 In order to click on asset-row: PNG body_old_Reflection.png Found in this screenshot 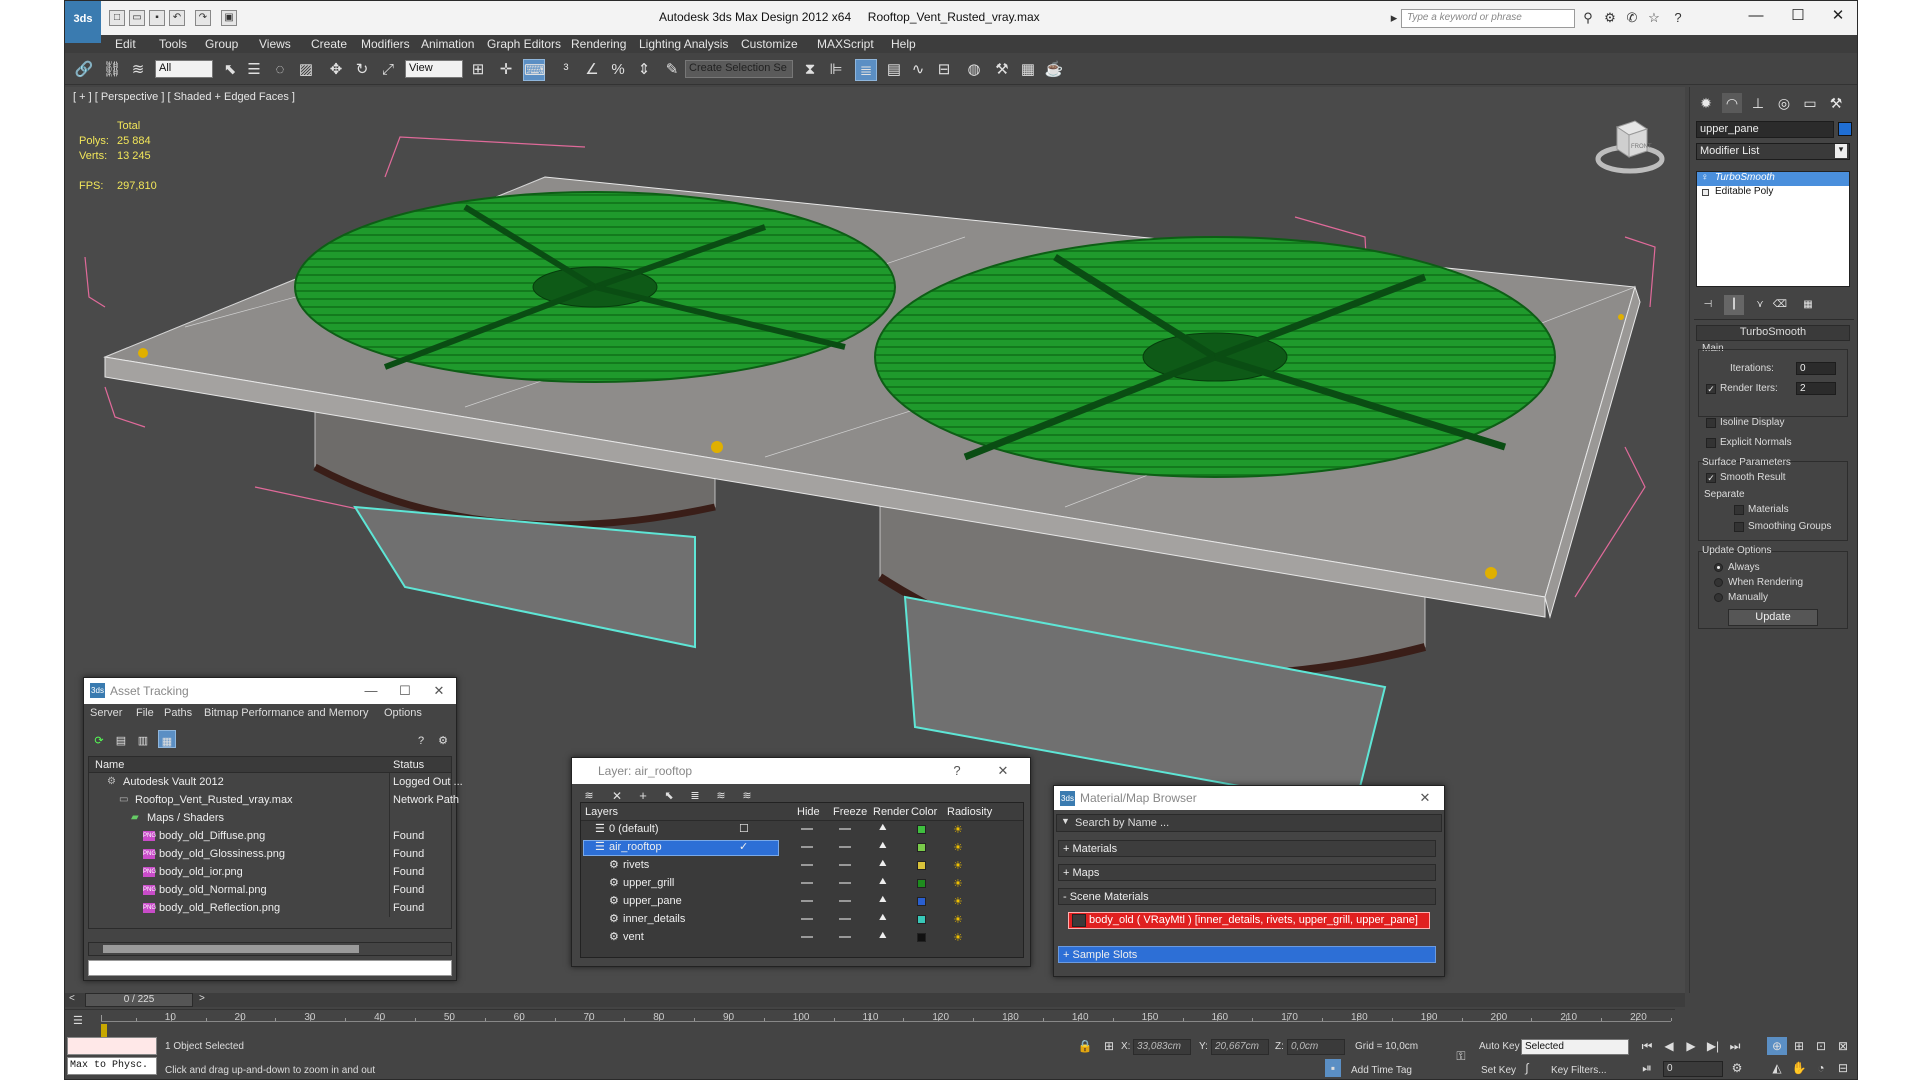, I will do `click(270, 908)`.